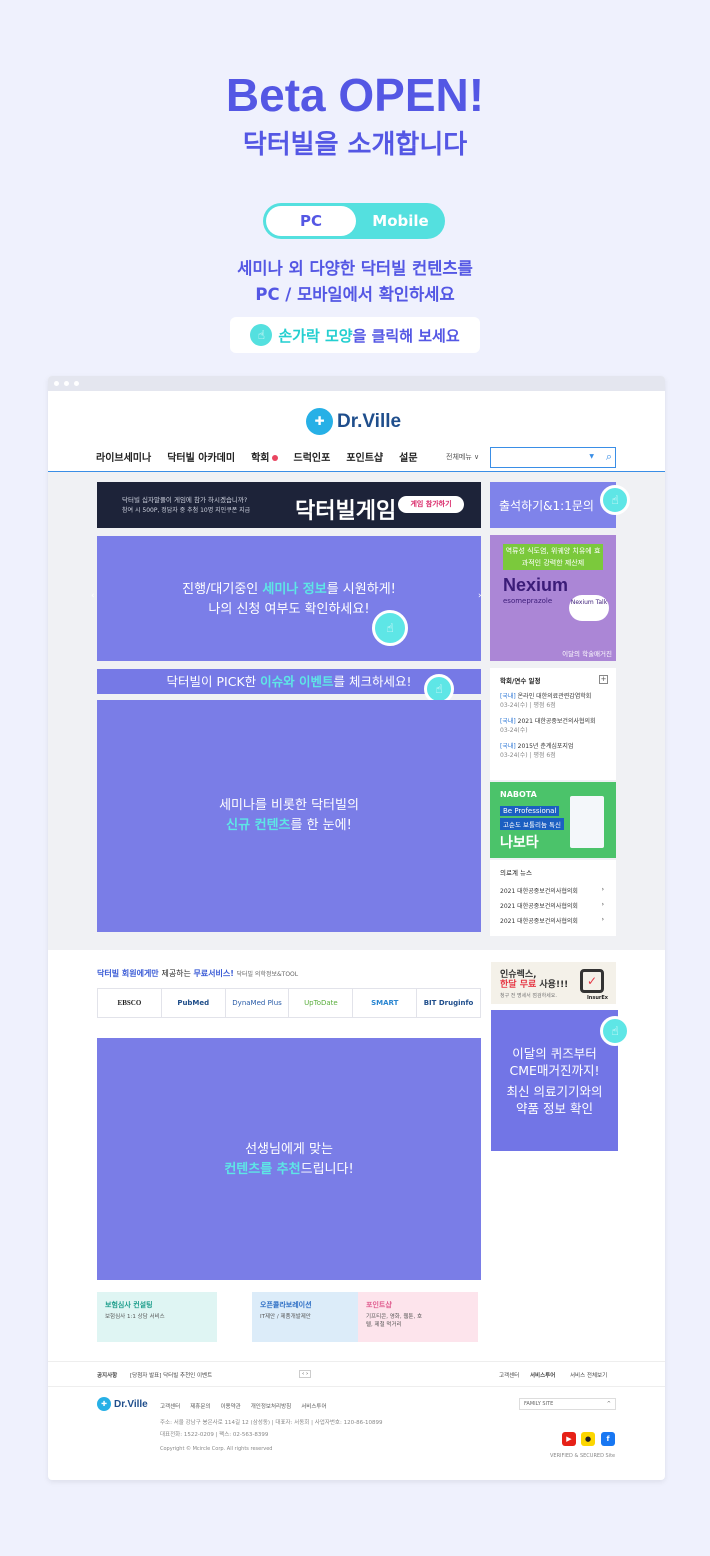 This screenshot has height=1556, width=710. What do you see at coordinates (185, 500) in the screenshot?
I see `game-banner-line1: 닥터빌 십자말풀이 게임에 참가 하시겠습니까?` at bounding box center [185, 500].